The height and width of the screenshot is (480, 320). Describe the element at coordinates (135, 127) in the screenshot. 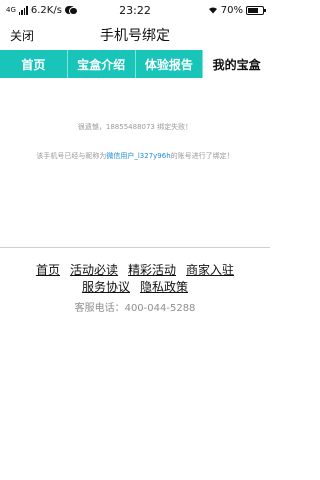

I see `fail-message: 很遗憾，18855488073 绑定失败！` at that location.